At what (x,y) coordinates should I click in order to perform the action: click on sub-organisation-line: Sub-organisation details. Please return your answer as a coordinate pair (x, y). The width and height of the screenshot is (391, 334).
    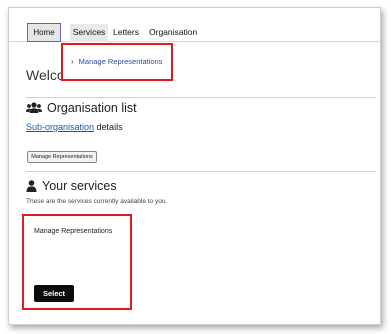
    Looking at the image, I should click on (74, 127).